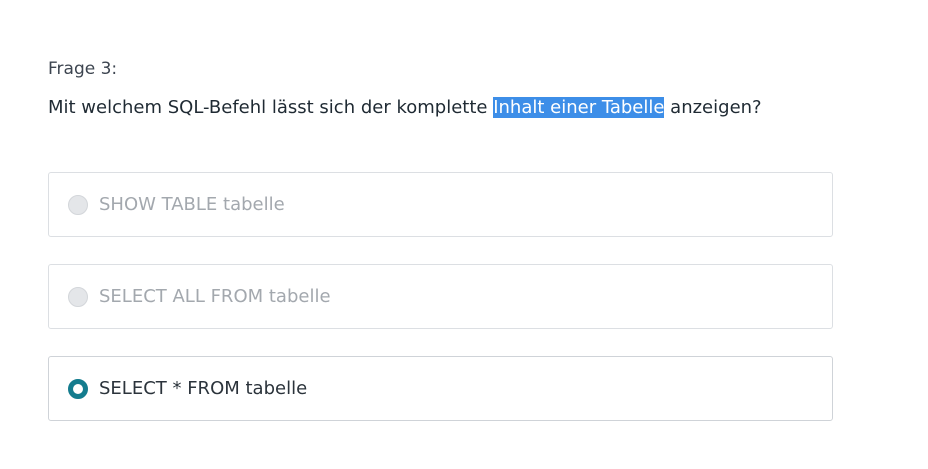  What do you see at coordinates (203, 388) in the screenshot?
I see `answer-option-label: SELECT * FROM tabelle` at bounding box center [203, 388].